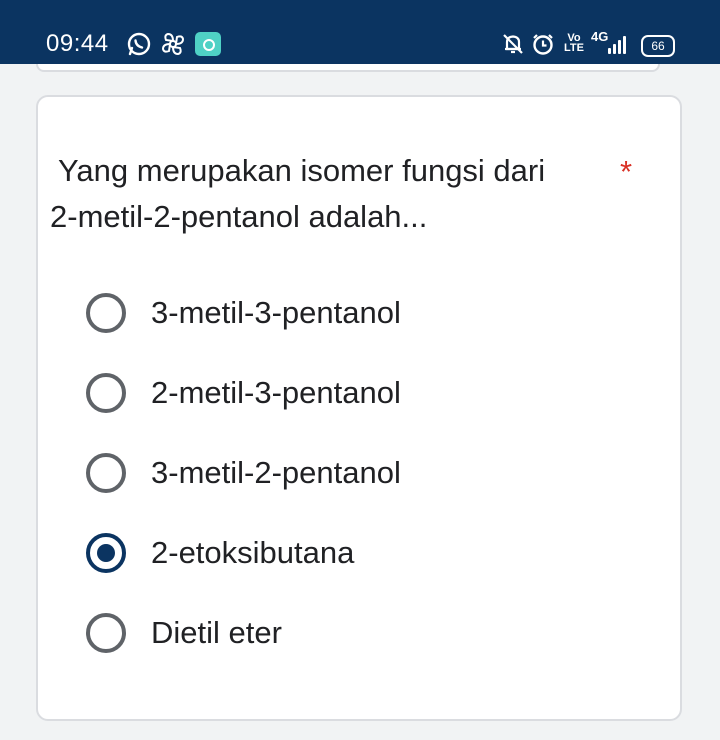 This screenshot has height=740, width=720. What do you see at coordinates (208, 44) in the screenshot?
I see `app-notification-icon` at bounding box center [208, 44].